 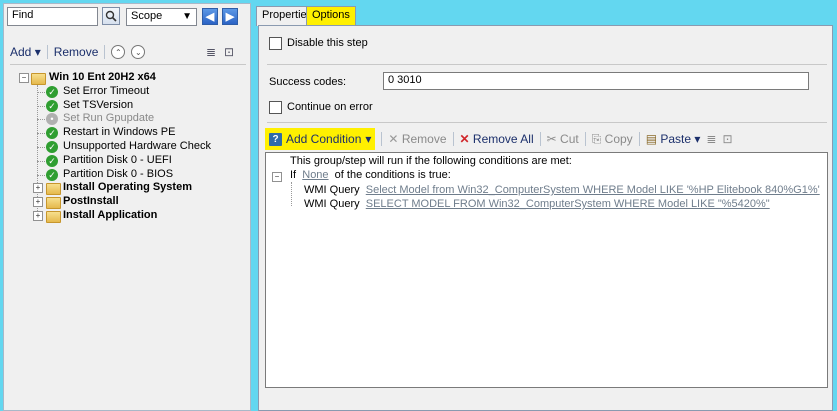 I want to click on tree-group: + PostInstall, so click(x=134, y=202).